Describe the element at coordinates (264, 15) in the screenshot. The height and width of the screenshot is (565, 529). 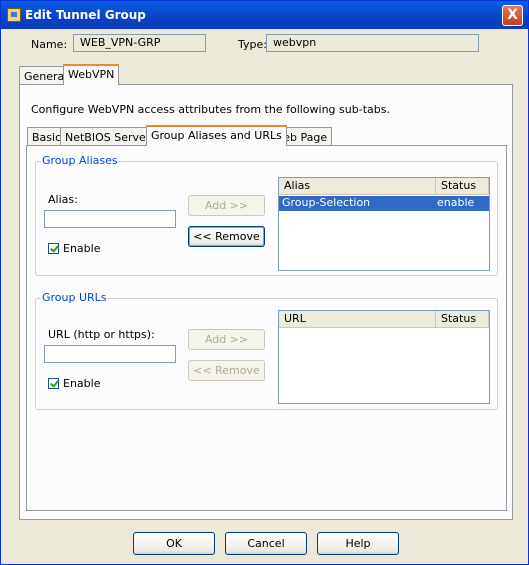
I see `title-bar: Edit Tunnel Group X` at that location.